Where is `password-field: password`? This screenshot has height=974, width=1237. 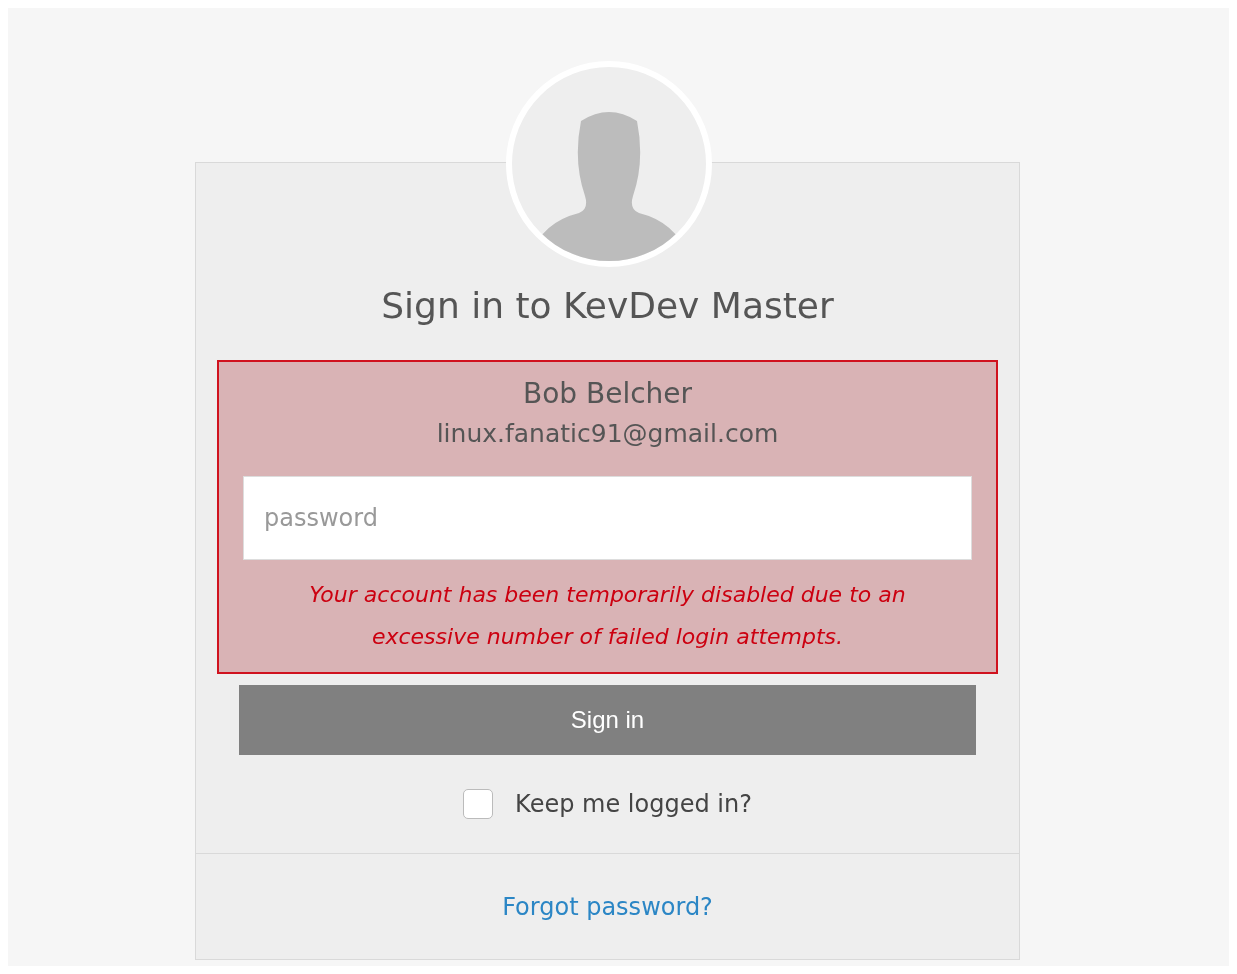 password-field: password is located at coordinates (607, 518).